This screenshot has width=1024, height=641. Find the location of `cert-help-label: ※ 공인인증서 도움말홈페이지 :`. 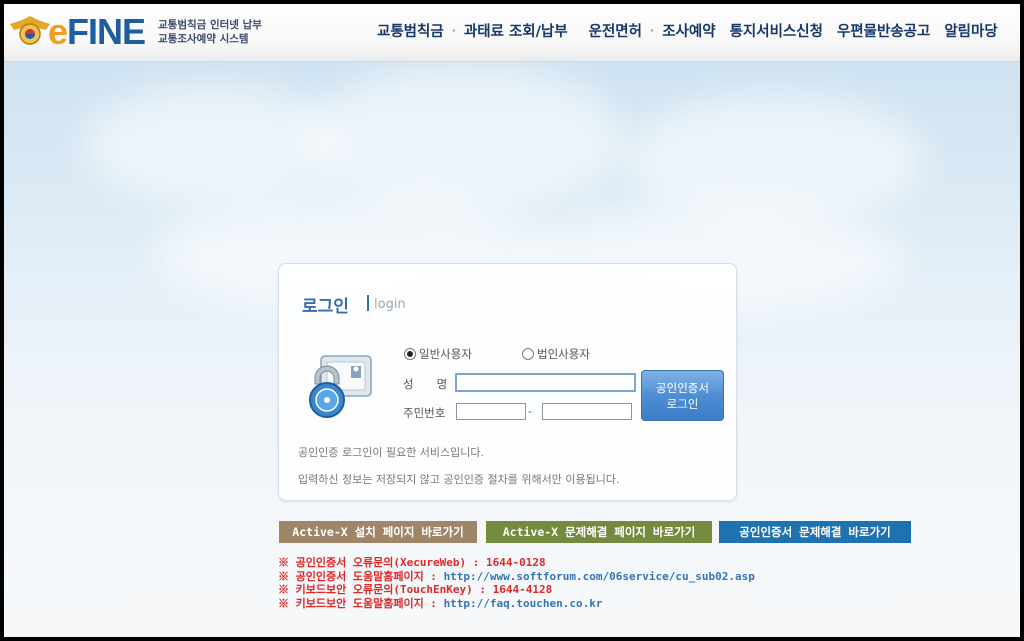

cert-help-label: ※ 공인인증서 도움말홈페이지 : is located at coordinates (361, 576).